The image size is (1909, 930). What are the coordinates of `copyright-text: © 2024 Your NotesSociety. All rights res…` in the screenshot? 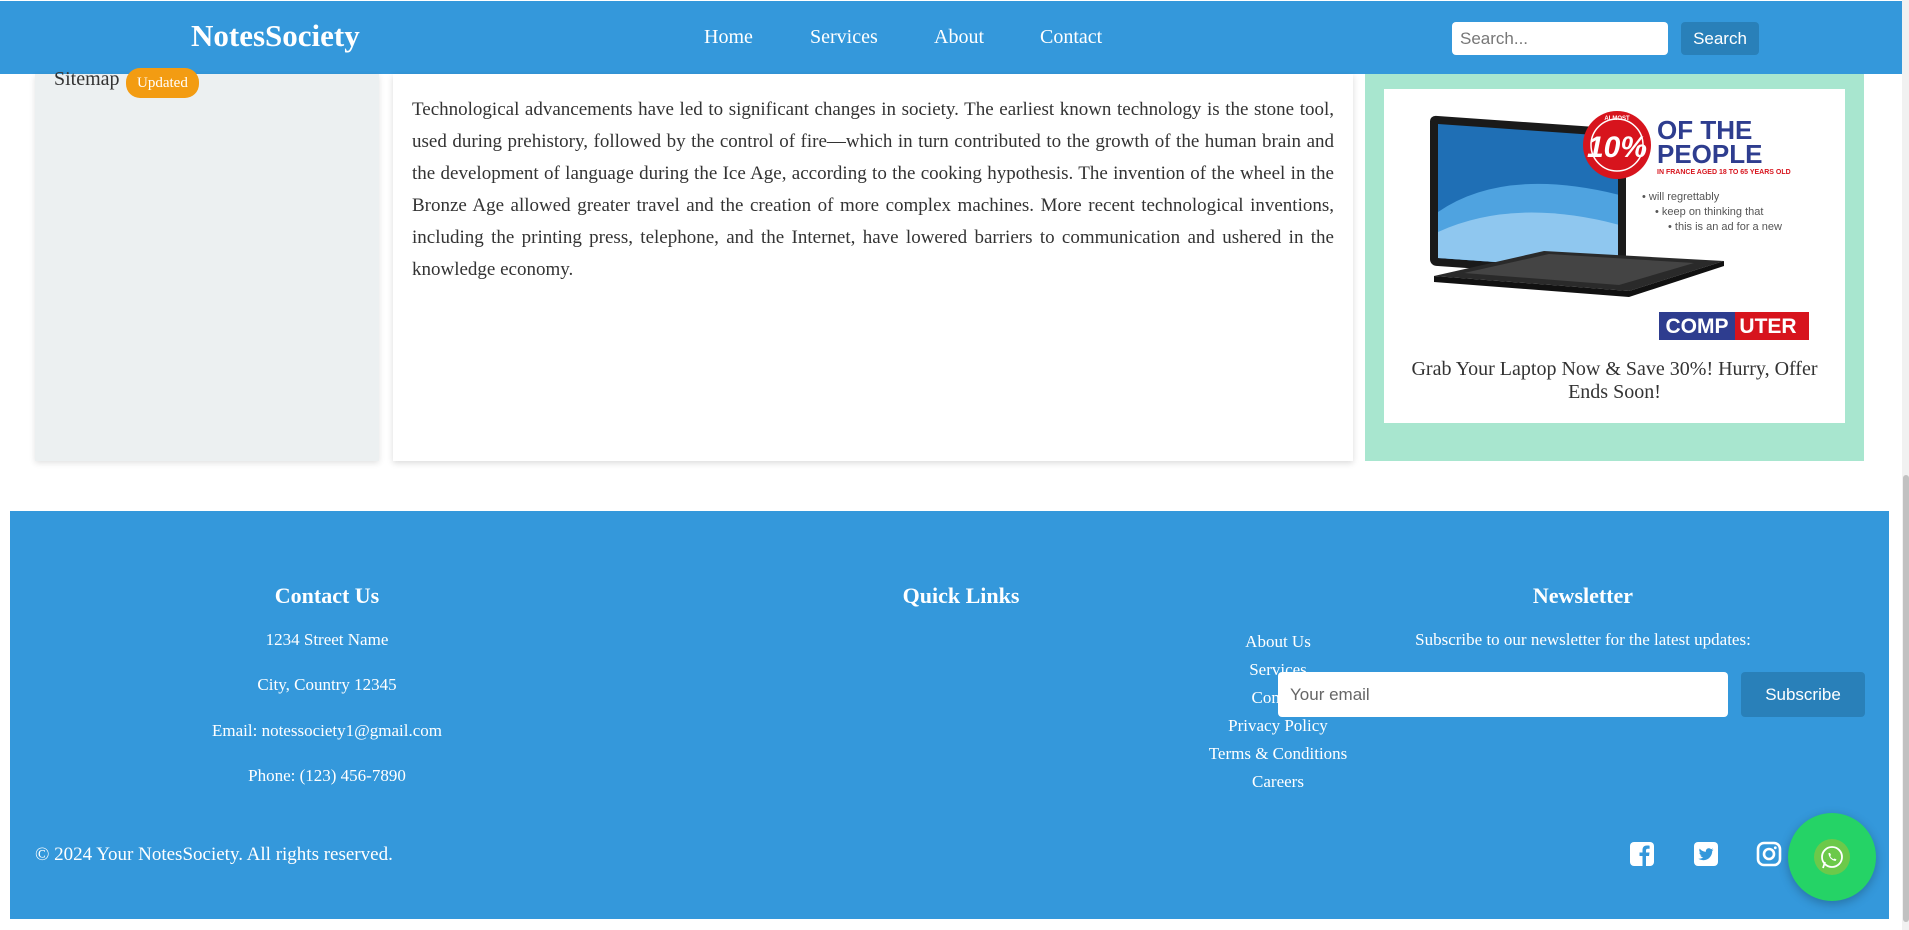 It's located at (214, 854).